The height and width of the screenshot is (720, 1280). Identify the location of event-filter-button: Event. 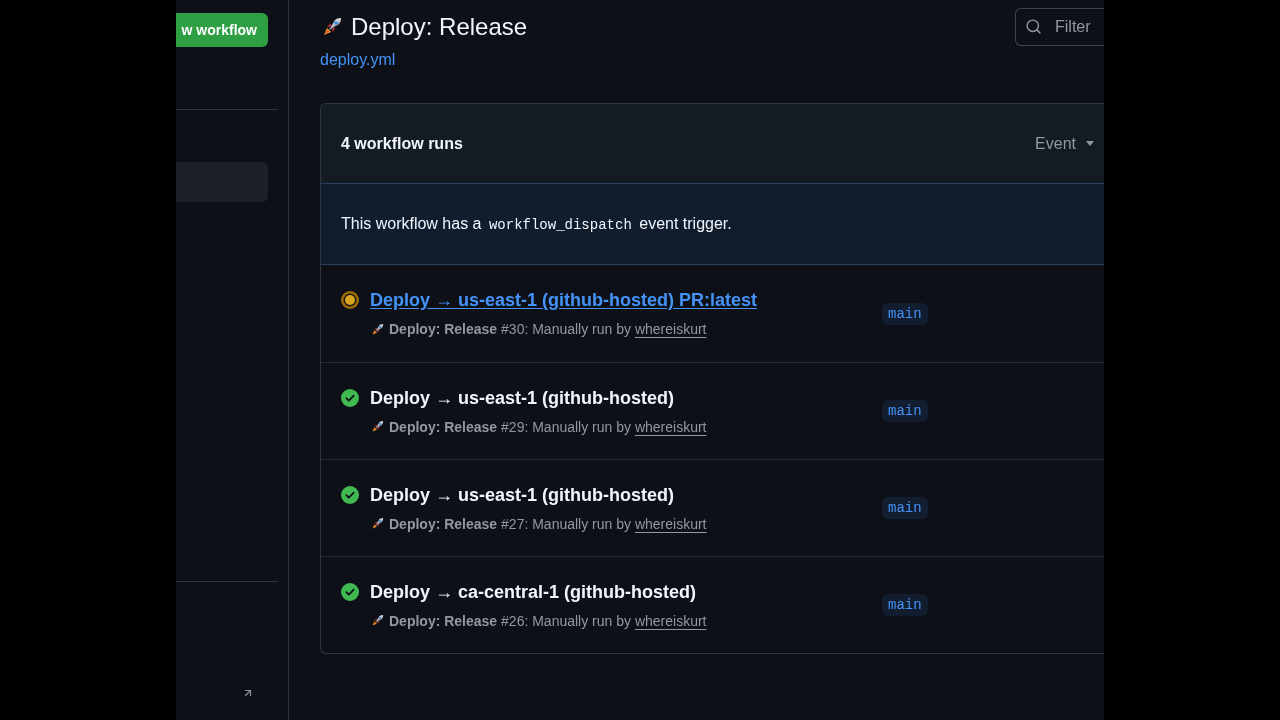
(1064, 143).